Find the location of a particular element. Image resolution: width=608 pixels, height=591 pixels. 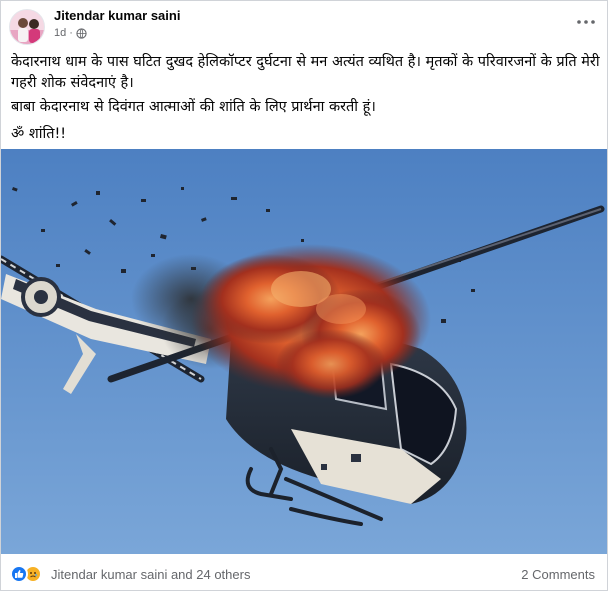

globe-icon is located at coordinates (81, 33).